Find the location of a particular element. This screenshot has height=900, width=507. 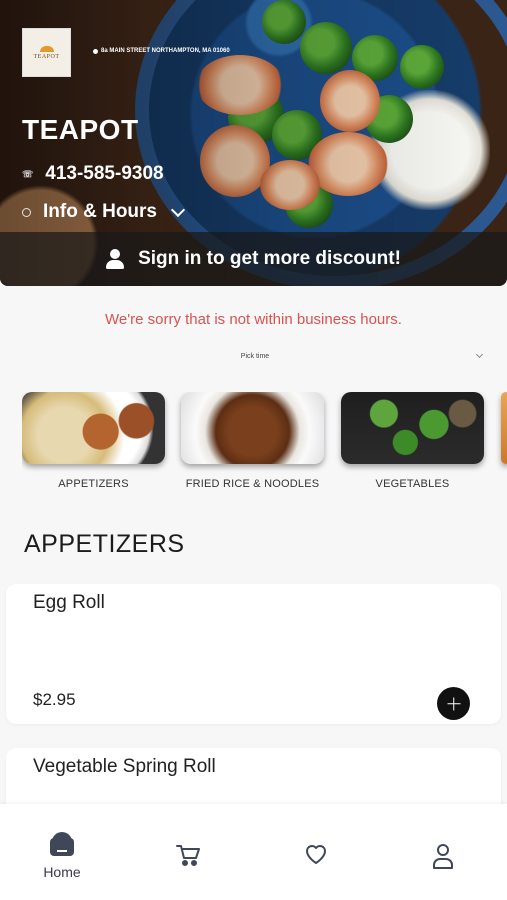

category-fried-rice-noodles: FRIED RICE & NOODLES is located at coordinates (252, 441).